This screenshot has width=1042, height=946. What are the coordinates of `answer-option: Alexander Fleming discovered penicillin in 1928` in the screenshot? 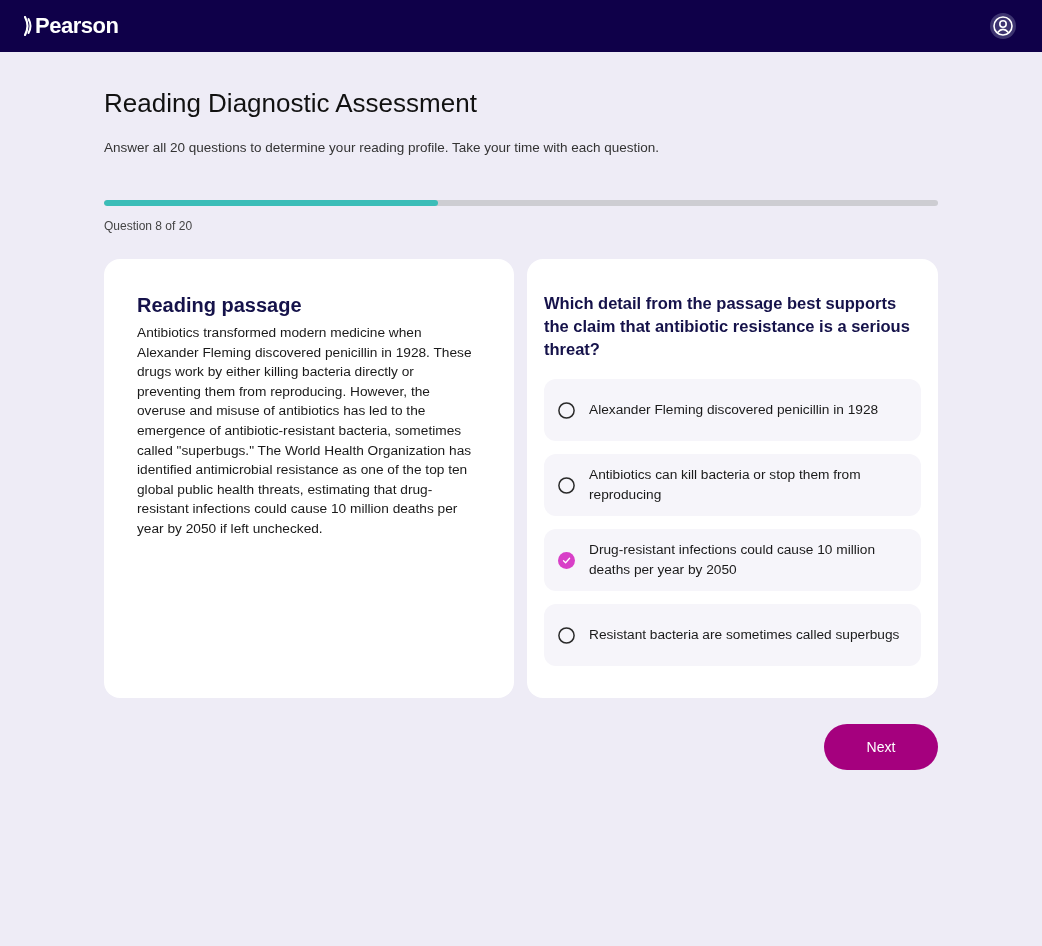 It's located at (732, 410).